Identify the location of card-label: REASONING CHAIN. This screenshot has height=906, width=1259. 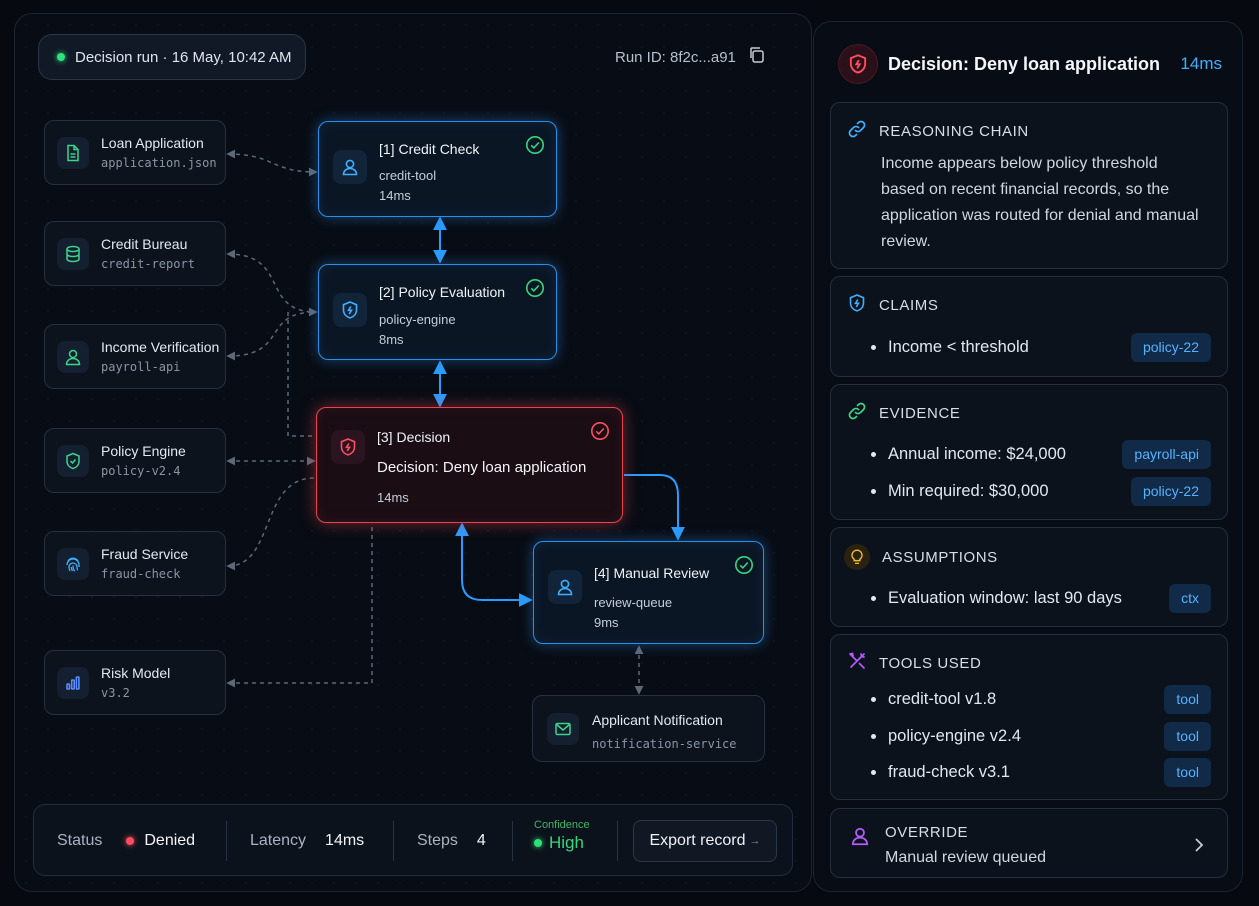
(954, 131).